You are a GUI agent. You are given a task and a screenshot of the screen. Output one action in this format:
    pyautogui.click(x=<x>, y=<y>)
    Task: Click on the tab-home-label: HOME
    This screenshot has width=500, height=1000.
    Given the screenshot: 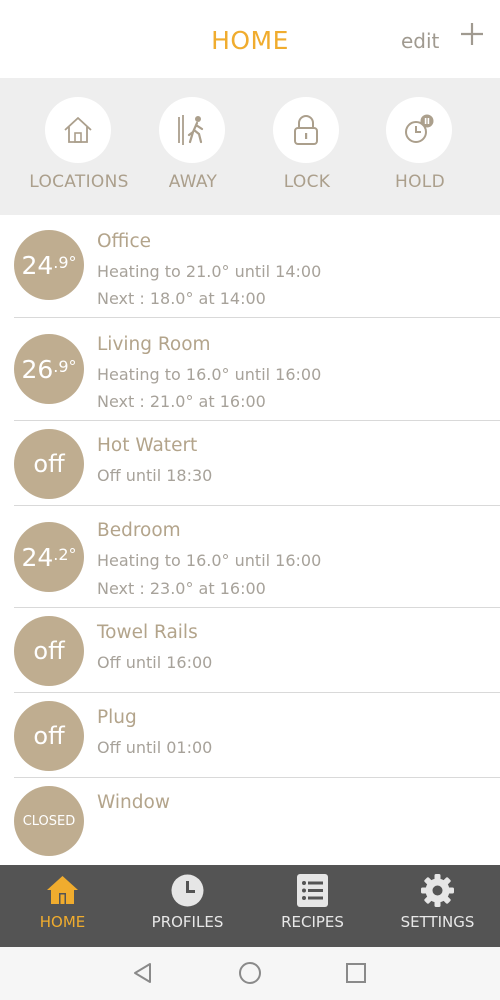 What is the action you would take?
    pyautogui.click(x=62, y=922)
    